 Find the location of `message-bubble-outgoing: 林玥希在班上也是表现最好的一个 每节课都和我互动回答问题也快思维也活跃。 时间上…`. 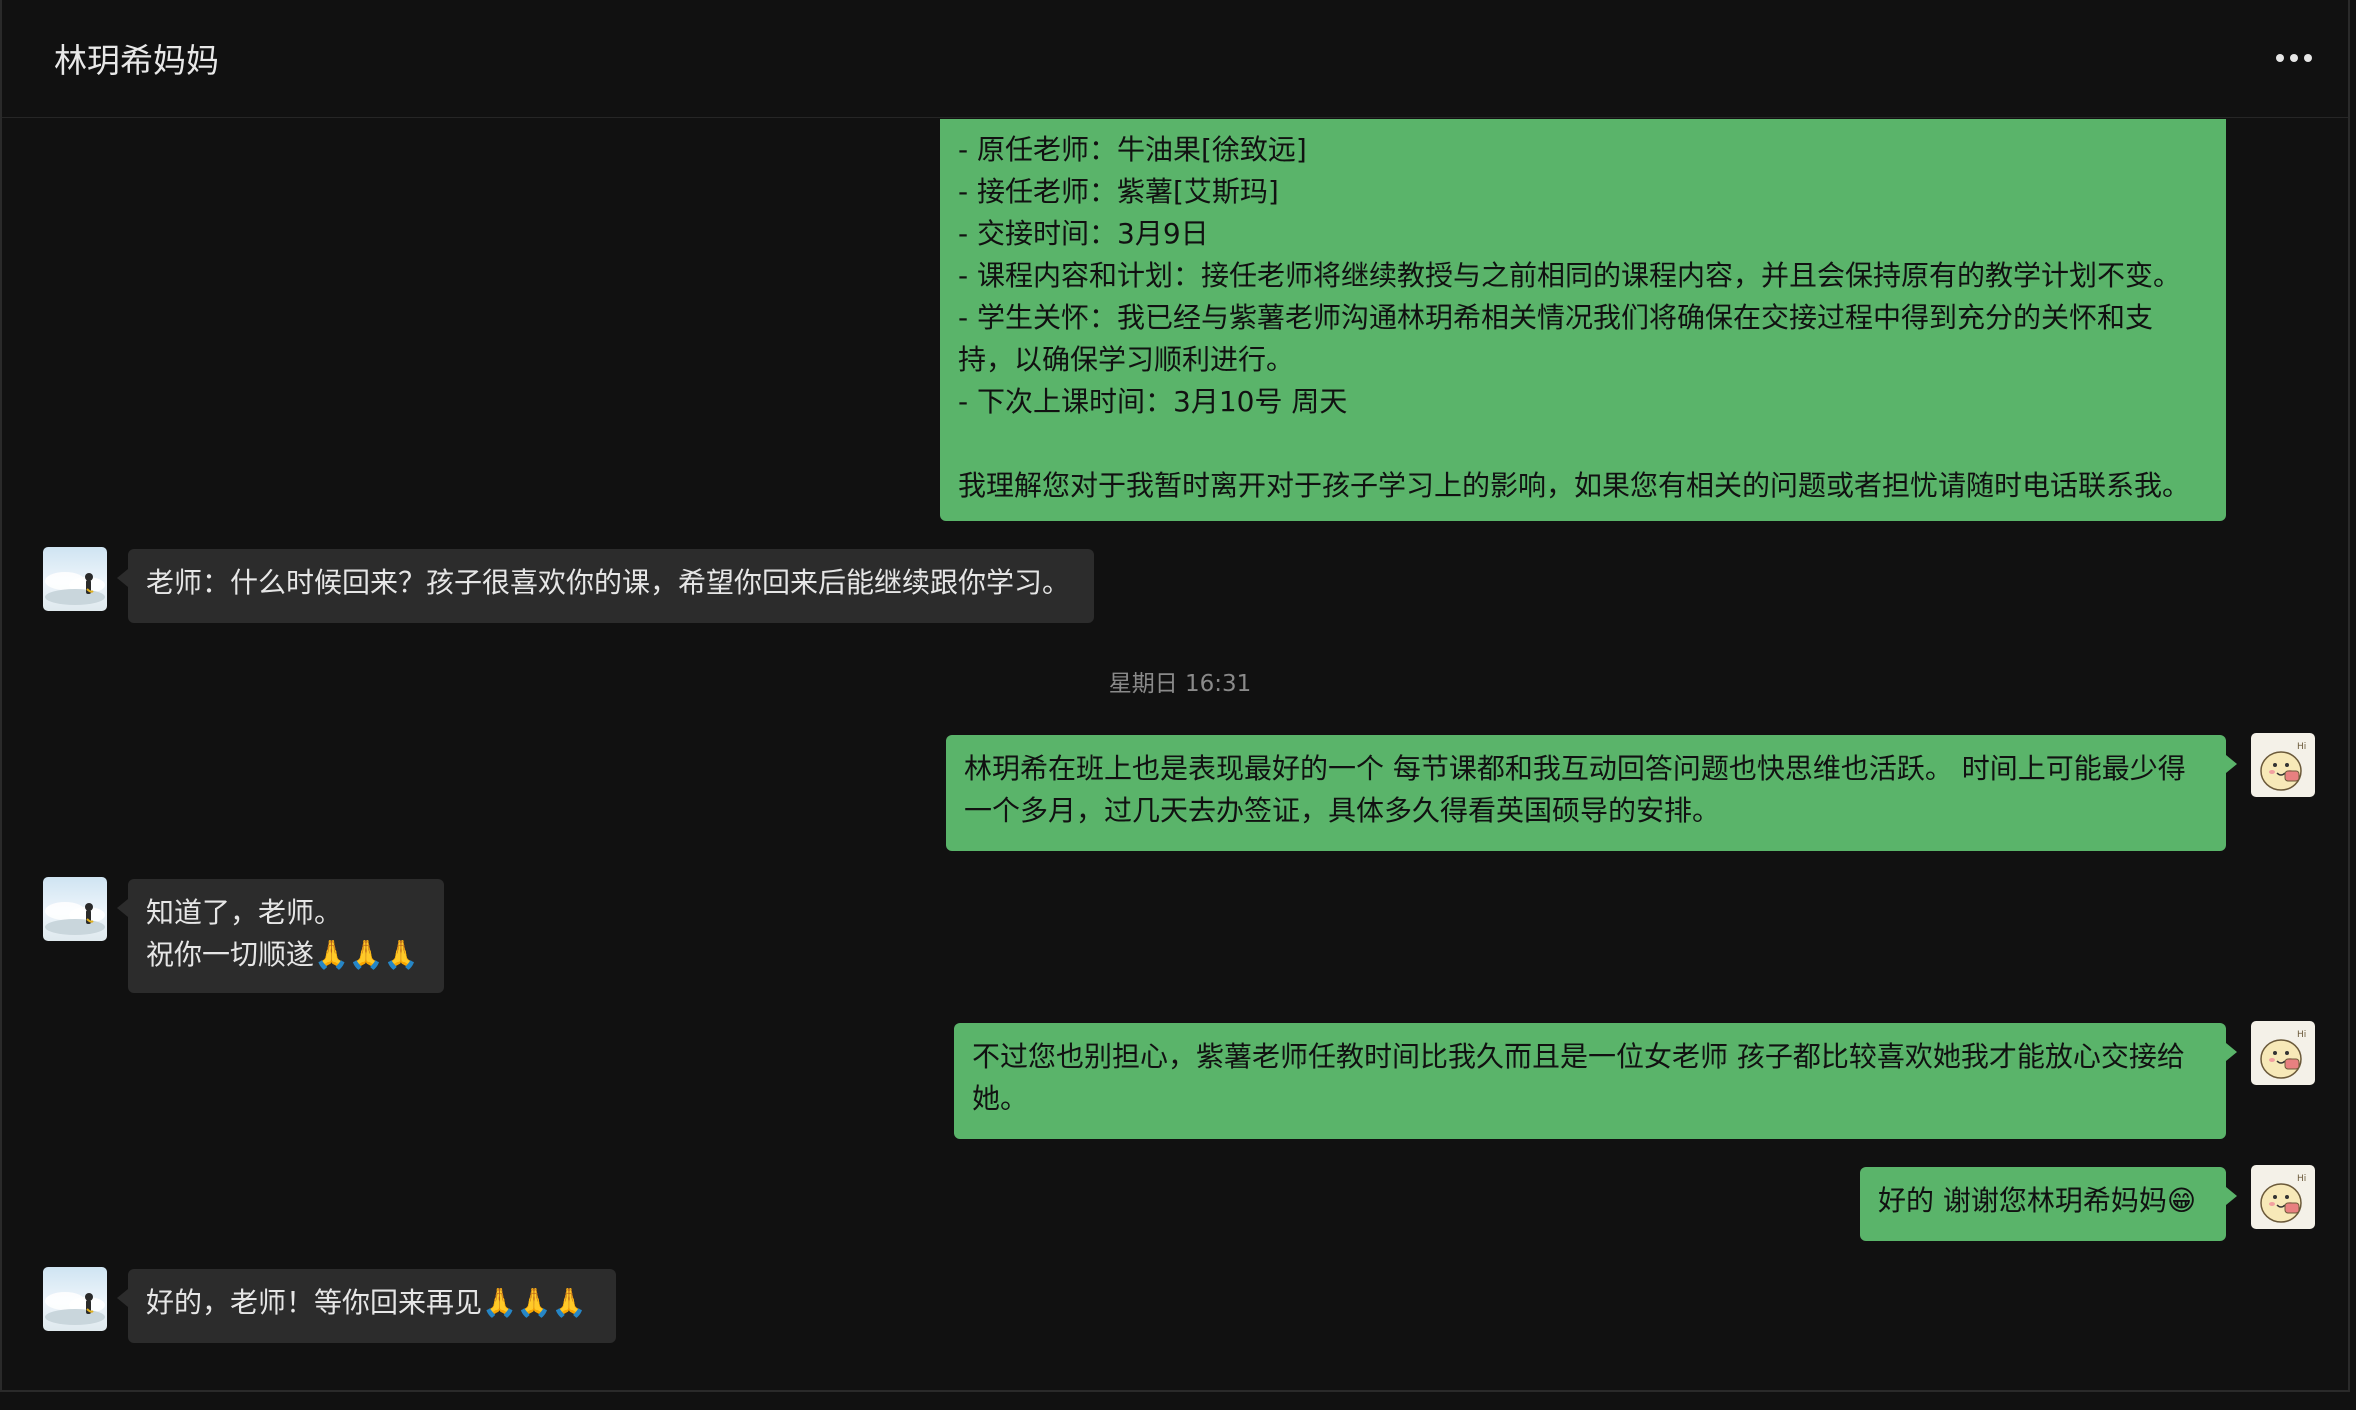

message-bubble-outgoing: 林玥希在班上也是表现最好的一个 每节课都和我互动回答问题也快思维也活跃。 时间上… is located at coordinates (1591, 793).